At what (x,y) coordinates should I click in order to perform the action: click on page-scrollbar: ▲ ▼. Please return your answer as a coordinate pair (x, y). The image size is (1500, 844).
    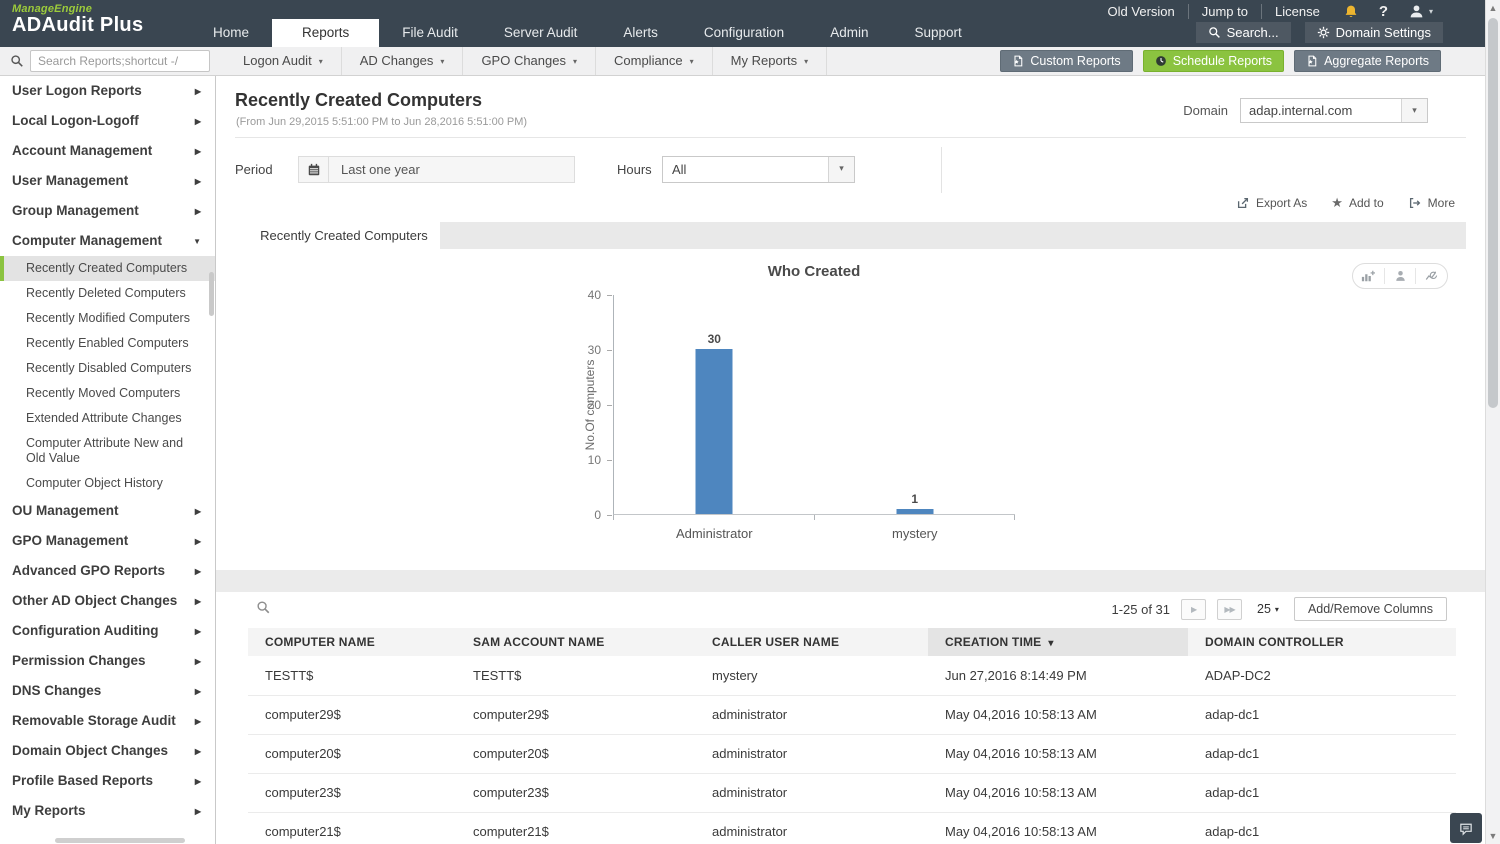
    Looking at the image, I should click on (1492, 422).